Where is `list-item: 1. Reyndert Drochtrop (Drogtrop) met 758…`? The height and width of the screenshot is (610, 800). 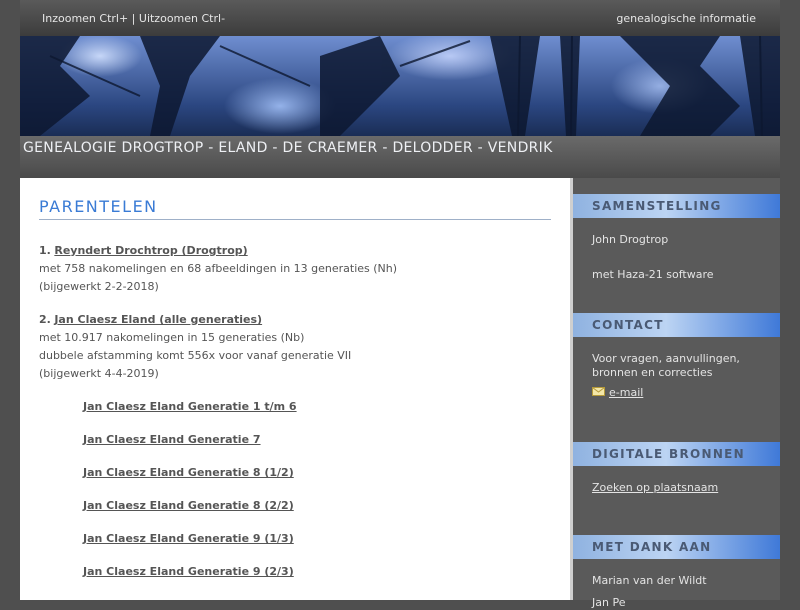 list-item: 1. Reyndert Drochtrop (Drogtrop) met 758… is located at coordinates (218, 269).